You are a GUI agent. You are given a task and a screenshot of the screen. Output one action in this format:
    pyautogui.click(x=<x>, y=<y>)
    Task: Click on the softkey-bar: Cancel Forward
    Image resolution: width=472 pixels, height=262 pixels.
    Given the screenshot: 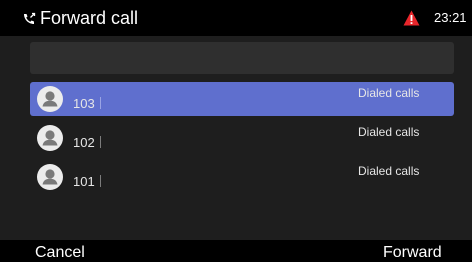 What is the action you would take?
    pyautogui.click(x=236, y=250)
    